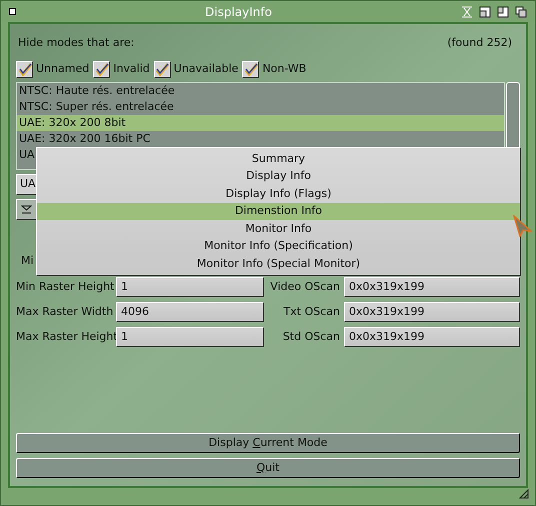 This screenshot has height=506, width=536. Describe the element at coordinates (278, 159) in the screenshot. I see `menu-item: Summary` at that location.